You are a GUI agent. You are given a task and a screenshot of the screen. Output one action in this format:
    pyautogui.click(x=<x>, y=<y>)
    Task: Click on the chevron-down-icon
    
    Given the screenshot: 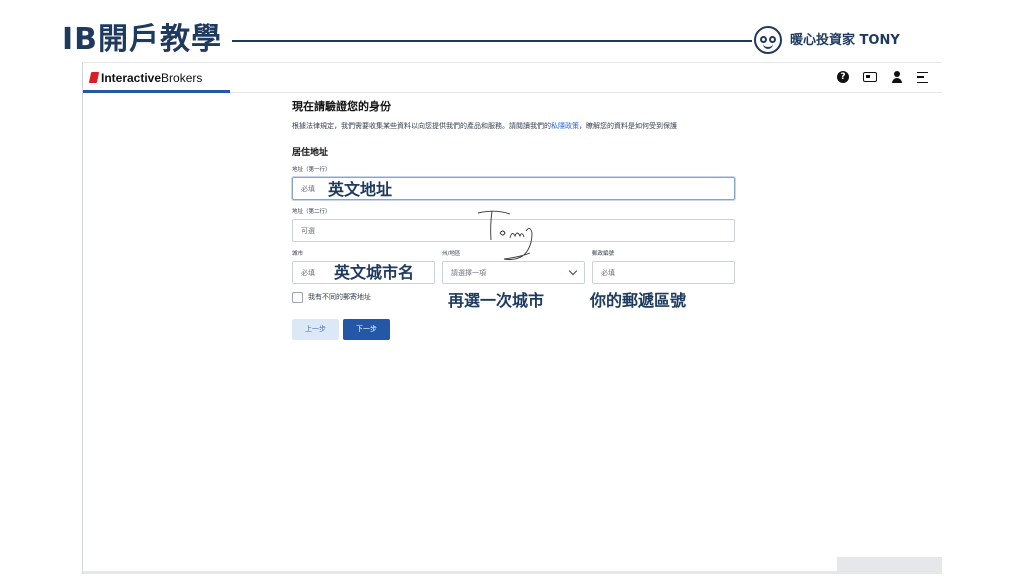 What is the action you would take?
    pyautogui.click(x=573, y=271)
    